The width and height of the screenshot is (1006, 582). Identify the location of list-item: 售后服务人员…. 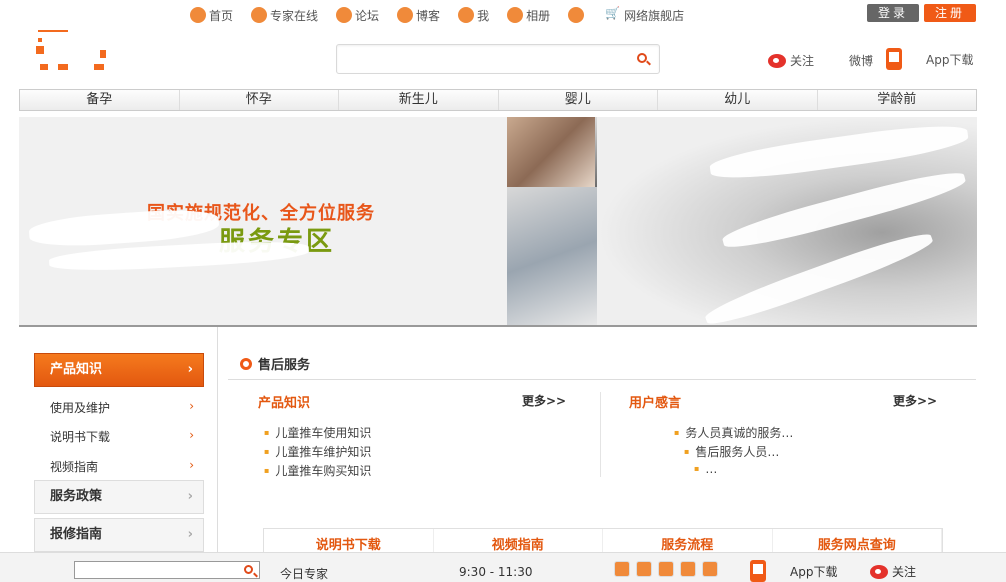
(706, 451).